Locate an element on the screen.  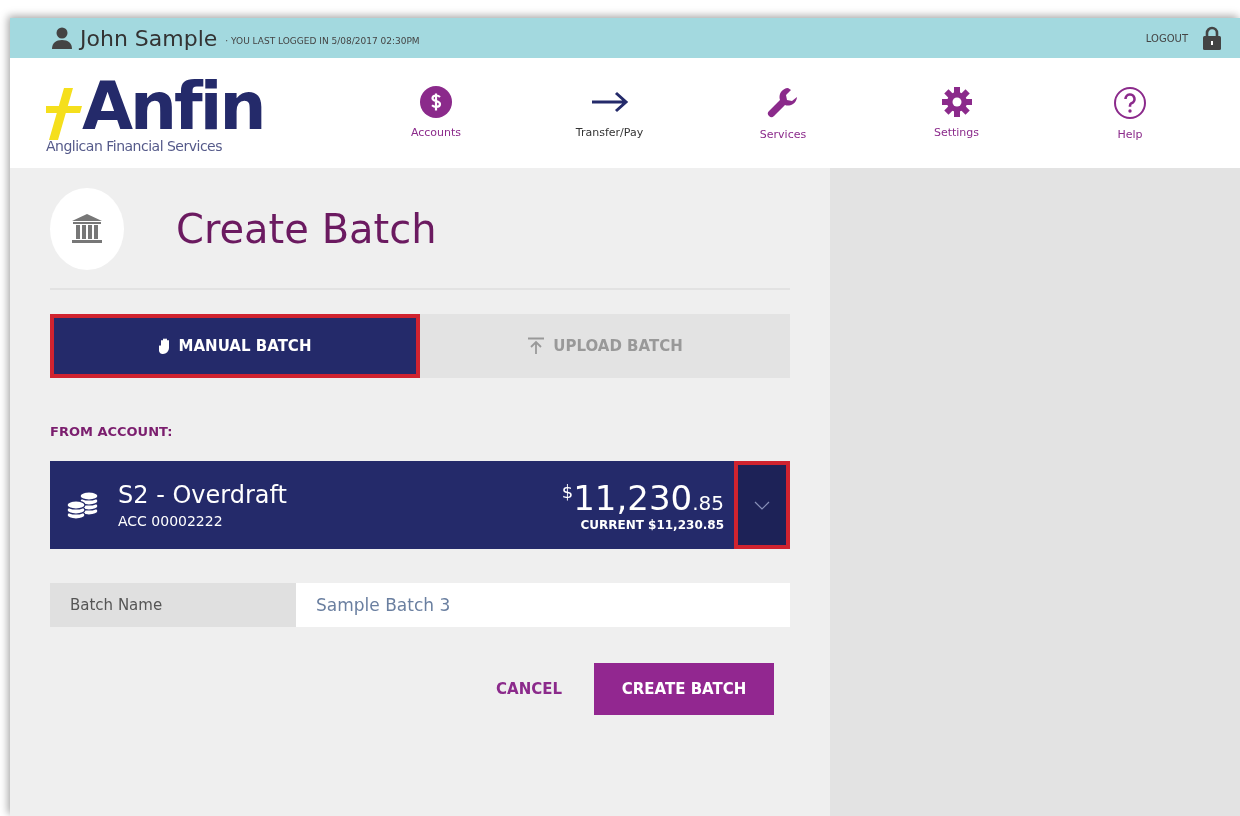
cross-icon is located at coordinates (64, 114).